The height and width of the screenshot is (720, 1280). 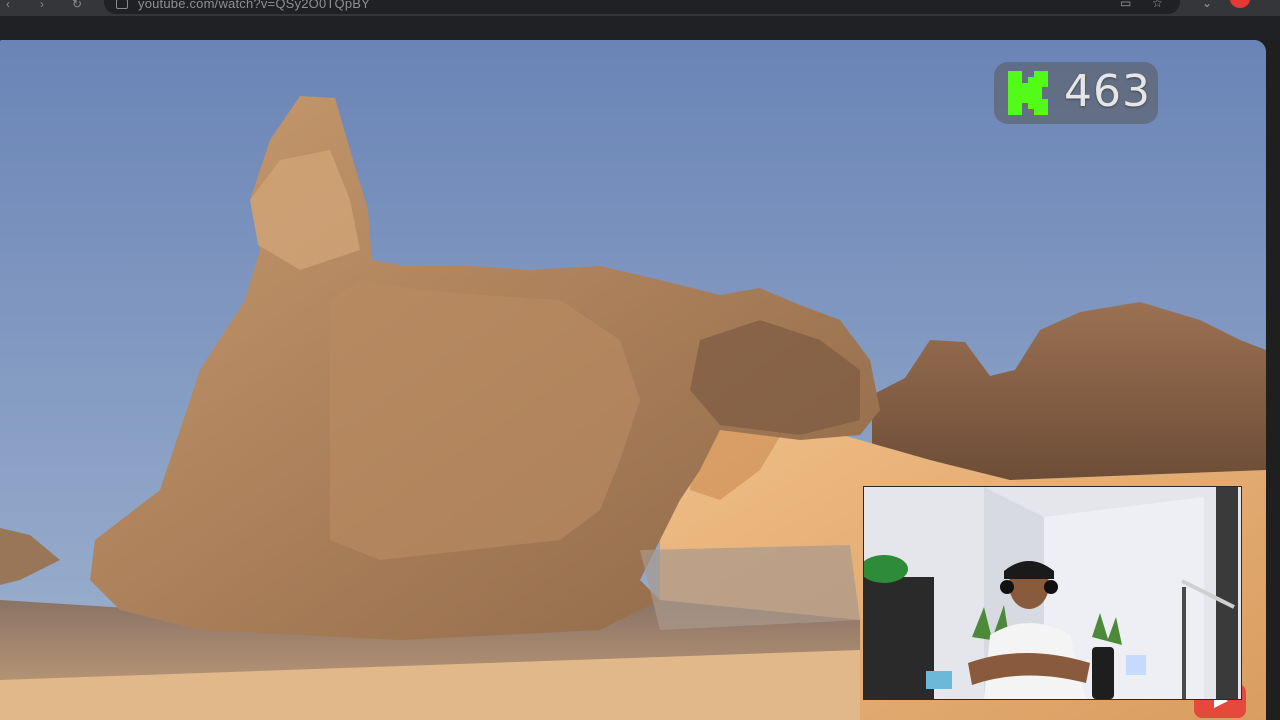 I want to click on reload-icon: ↻, so click(x=77, y=5).